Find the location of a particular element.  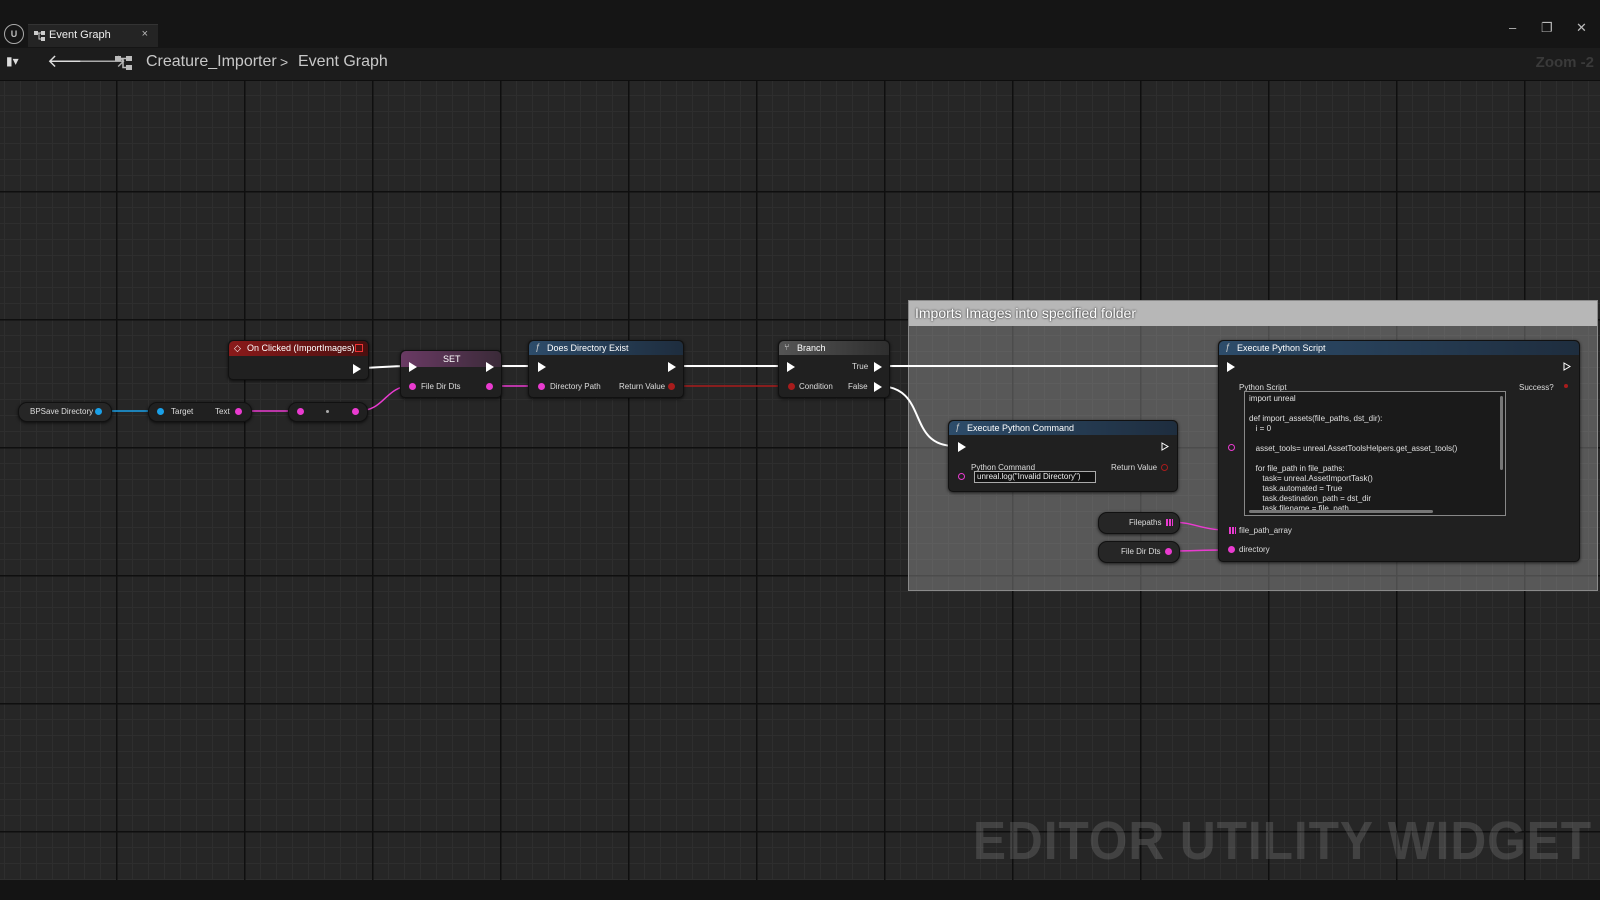

set-exec-in-pin is located at coordinates (413, 367).